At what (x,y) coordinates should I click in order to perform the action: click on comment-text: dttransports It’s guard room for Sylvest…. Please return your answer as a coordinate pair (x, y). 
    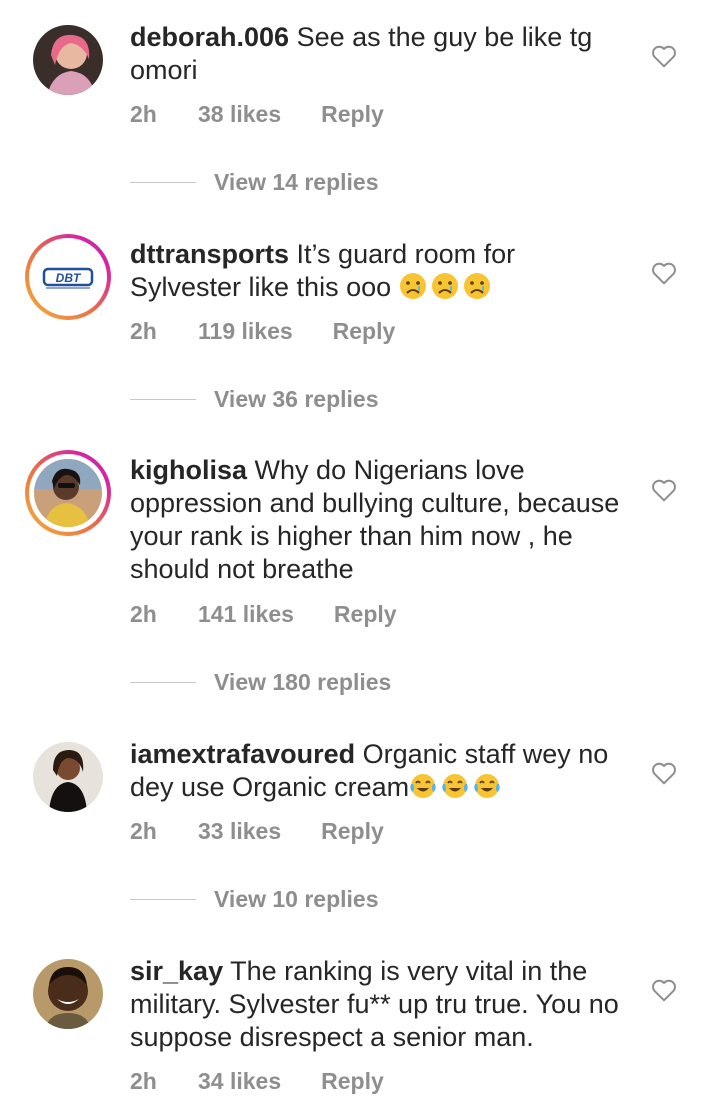
    Looking at the image, I should click on (380, 271).